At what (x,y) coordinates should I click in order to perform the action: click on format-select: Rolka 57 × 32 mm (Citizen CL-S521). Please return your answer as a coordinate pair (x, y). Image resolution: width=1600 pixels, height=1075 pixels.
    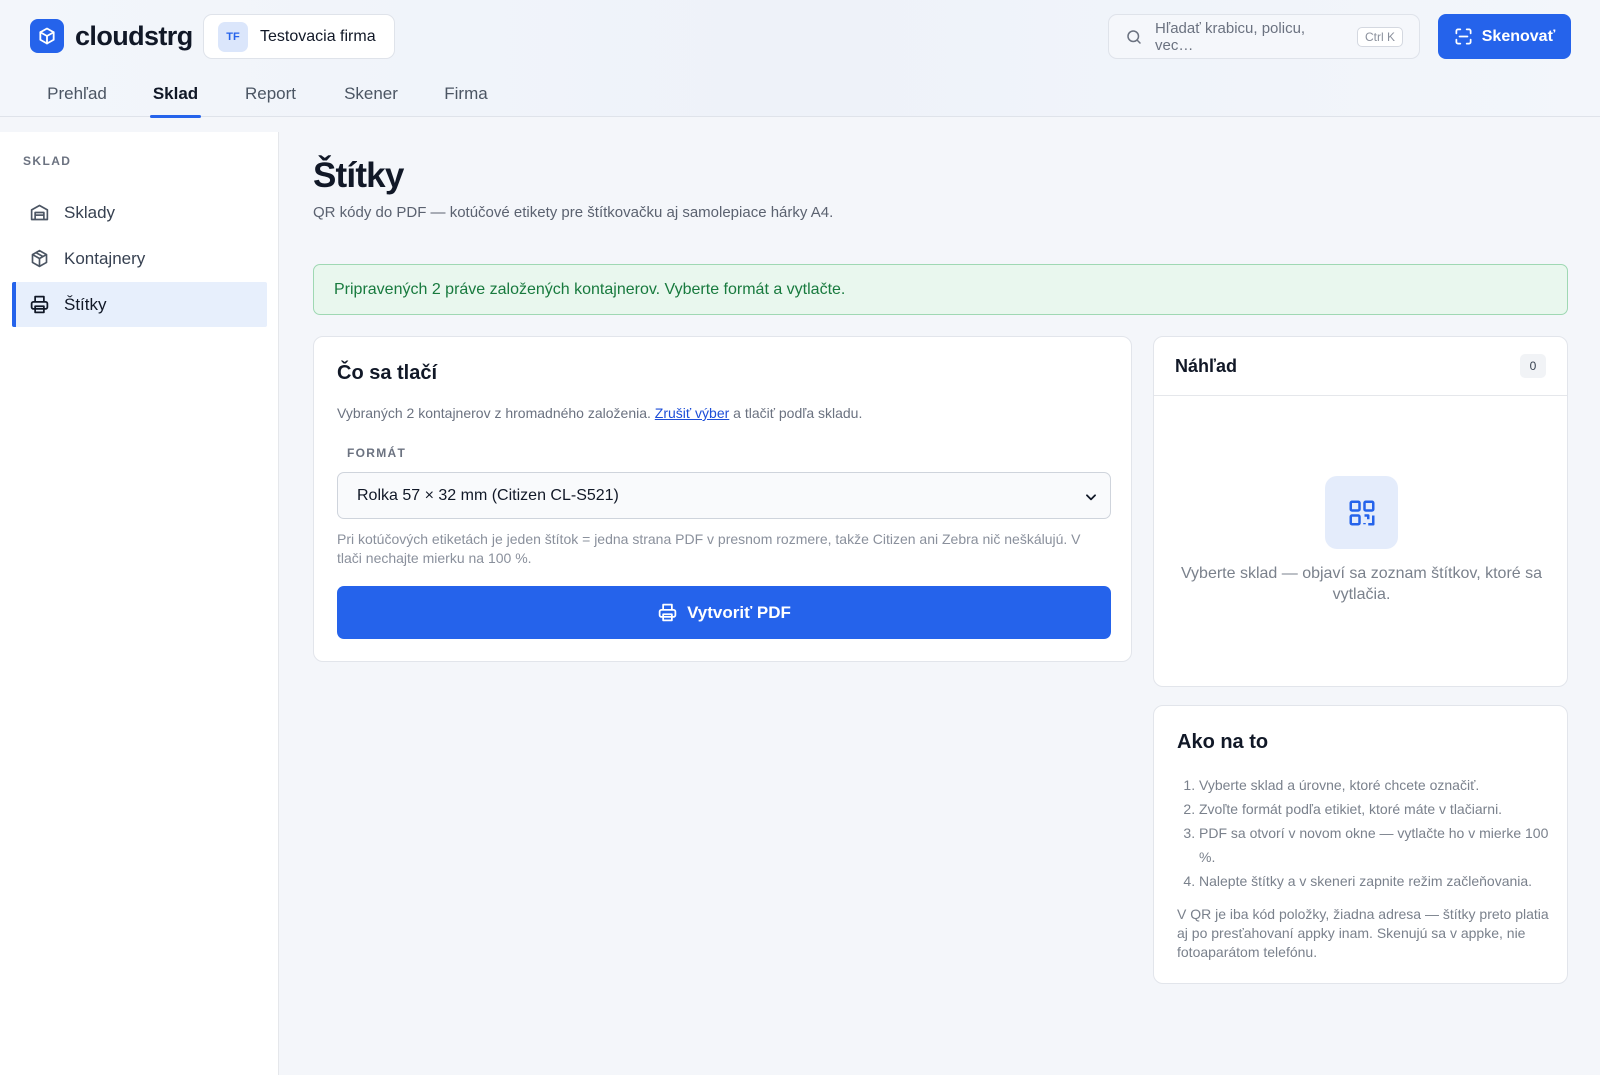
    Looking at the image, I should click on (724, 495).